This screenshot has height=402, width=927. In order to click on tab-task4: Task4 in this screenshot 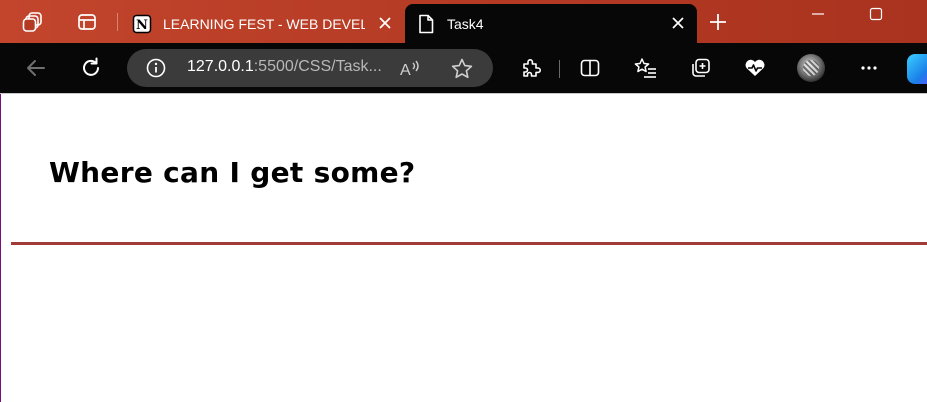, I will do `click(551, 23)`.